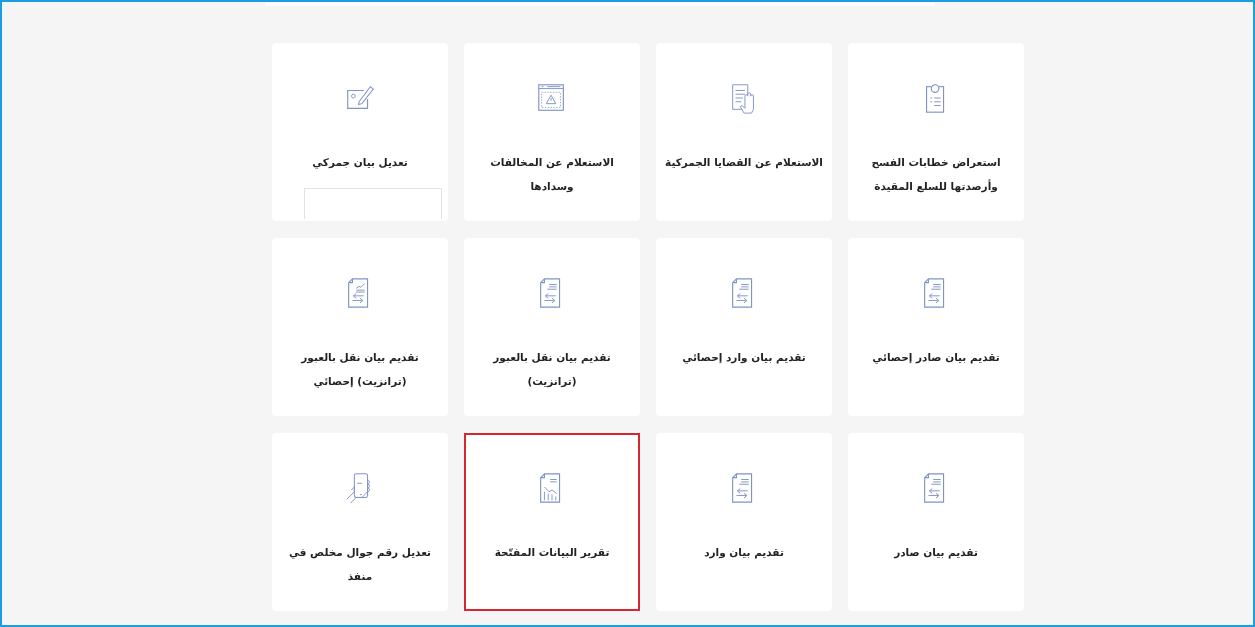 The width and height of the screenshot is (1255, 627). What do you see at coordinates (360, 132) in the screenshot?
I see `service-card: تعديل بيان جمركي` at bounding box center [360, 132].